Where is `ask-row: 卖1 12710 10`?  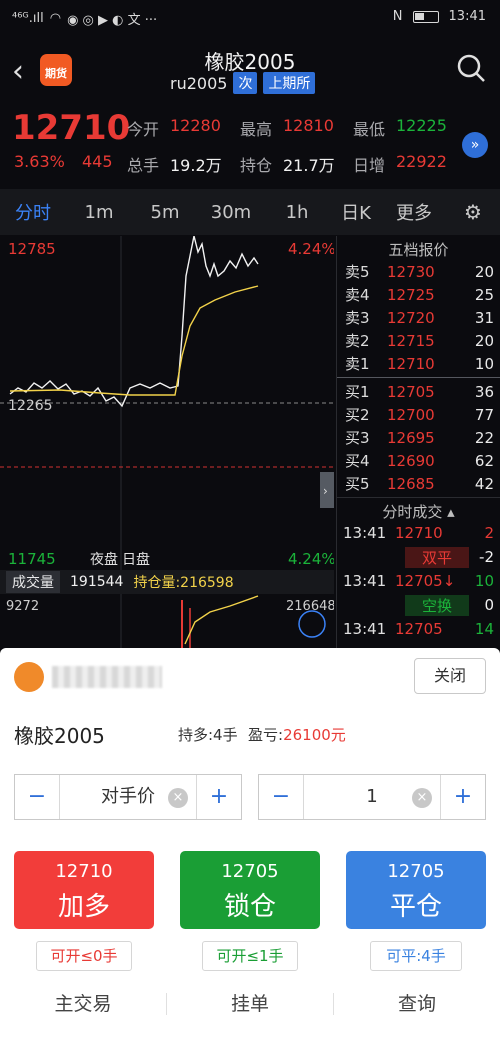 ask-row: 卖1 12710 10 is located at coordinates (419, 364).